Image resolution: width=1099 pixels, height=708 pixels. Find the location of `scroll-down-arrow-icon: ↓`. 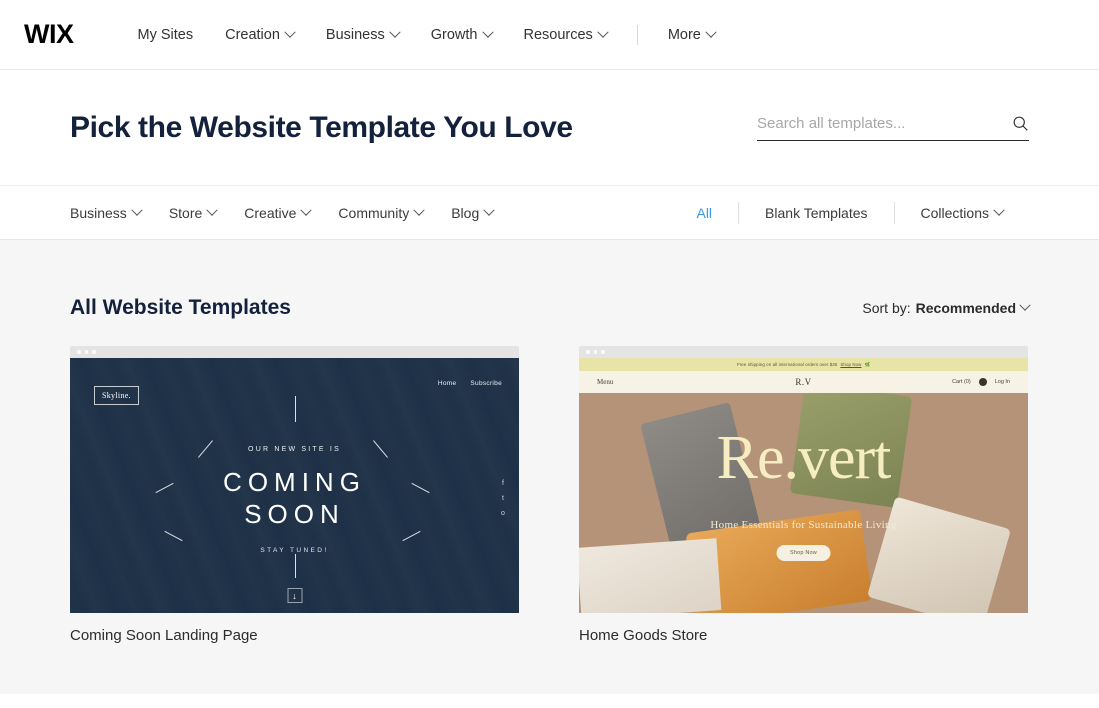

scroll-down-arrow-icon: ↓ is located at coordinates (294, 595).